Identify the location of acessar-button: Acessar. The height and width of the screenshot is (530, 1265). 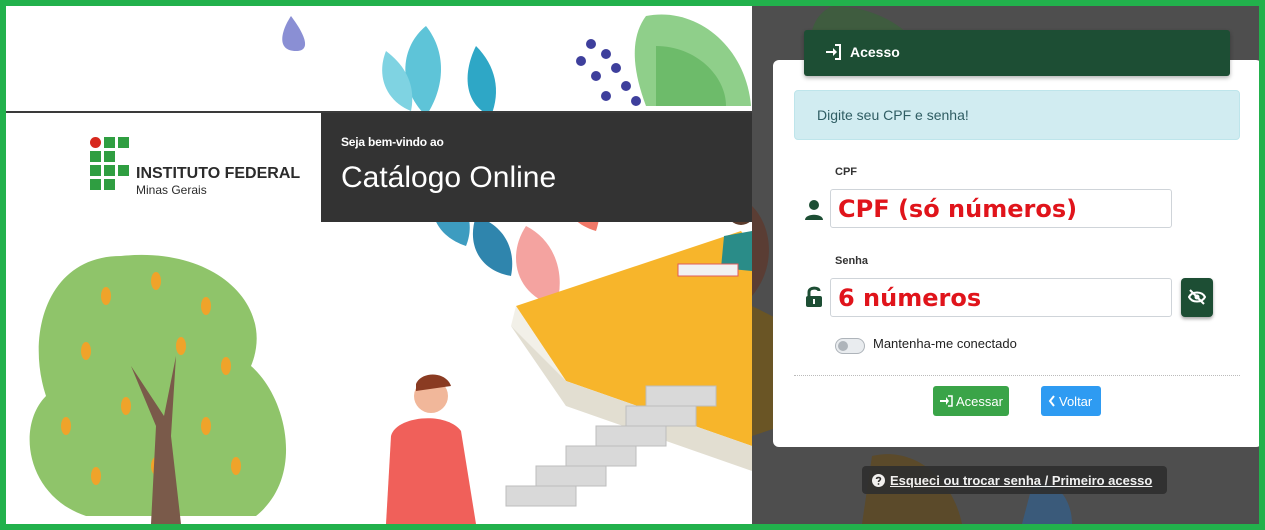
(971, 401).